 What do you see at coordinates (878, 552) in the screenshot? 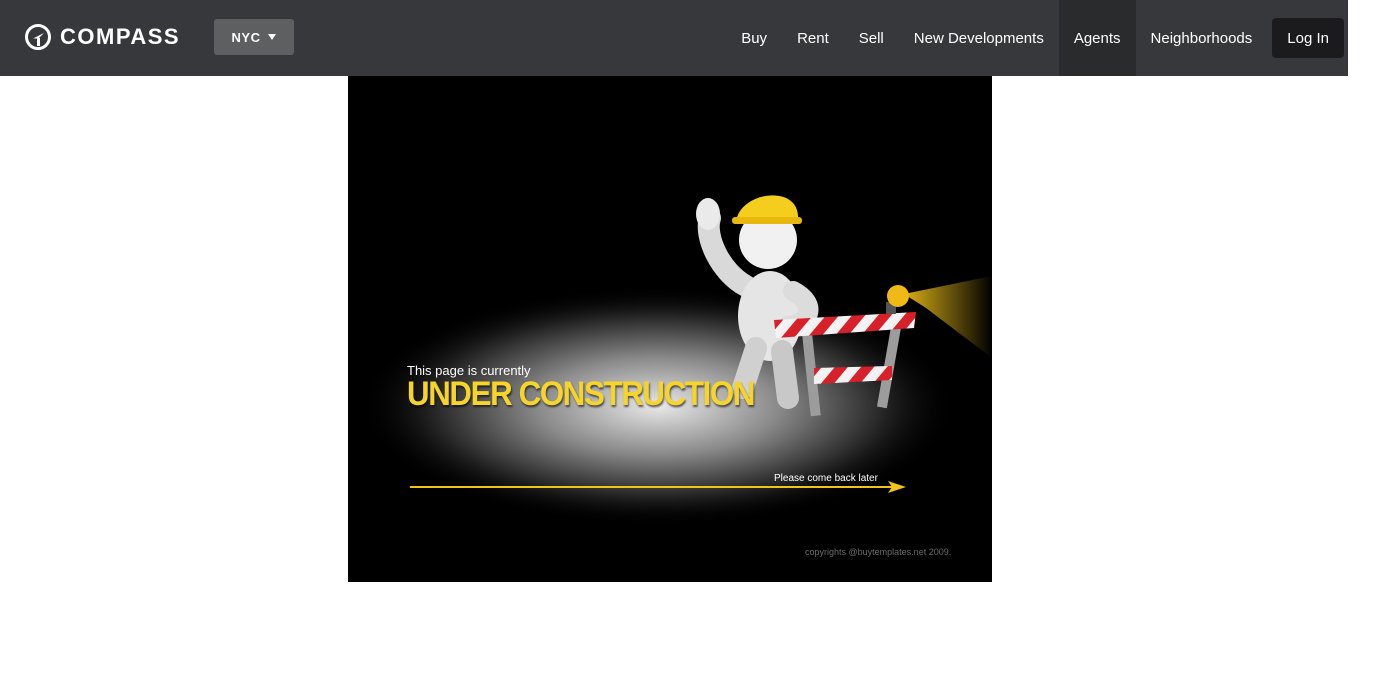
I see `copyright-text: copyrights @buytemplates.net 2009.` at bounding box center [878, 552].